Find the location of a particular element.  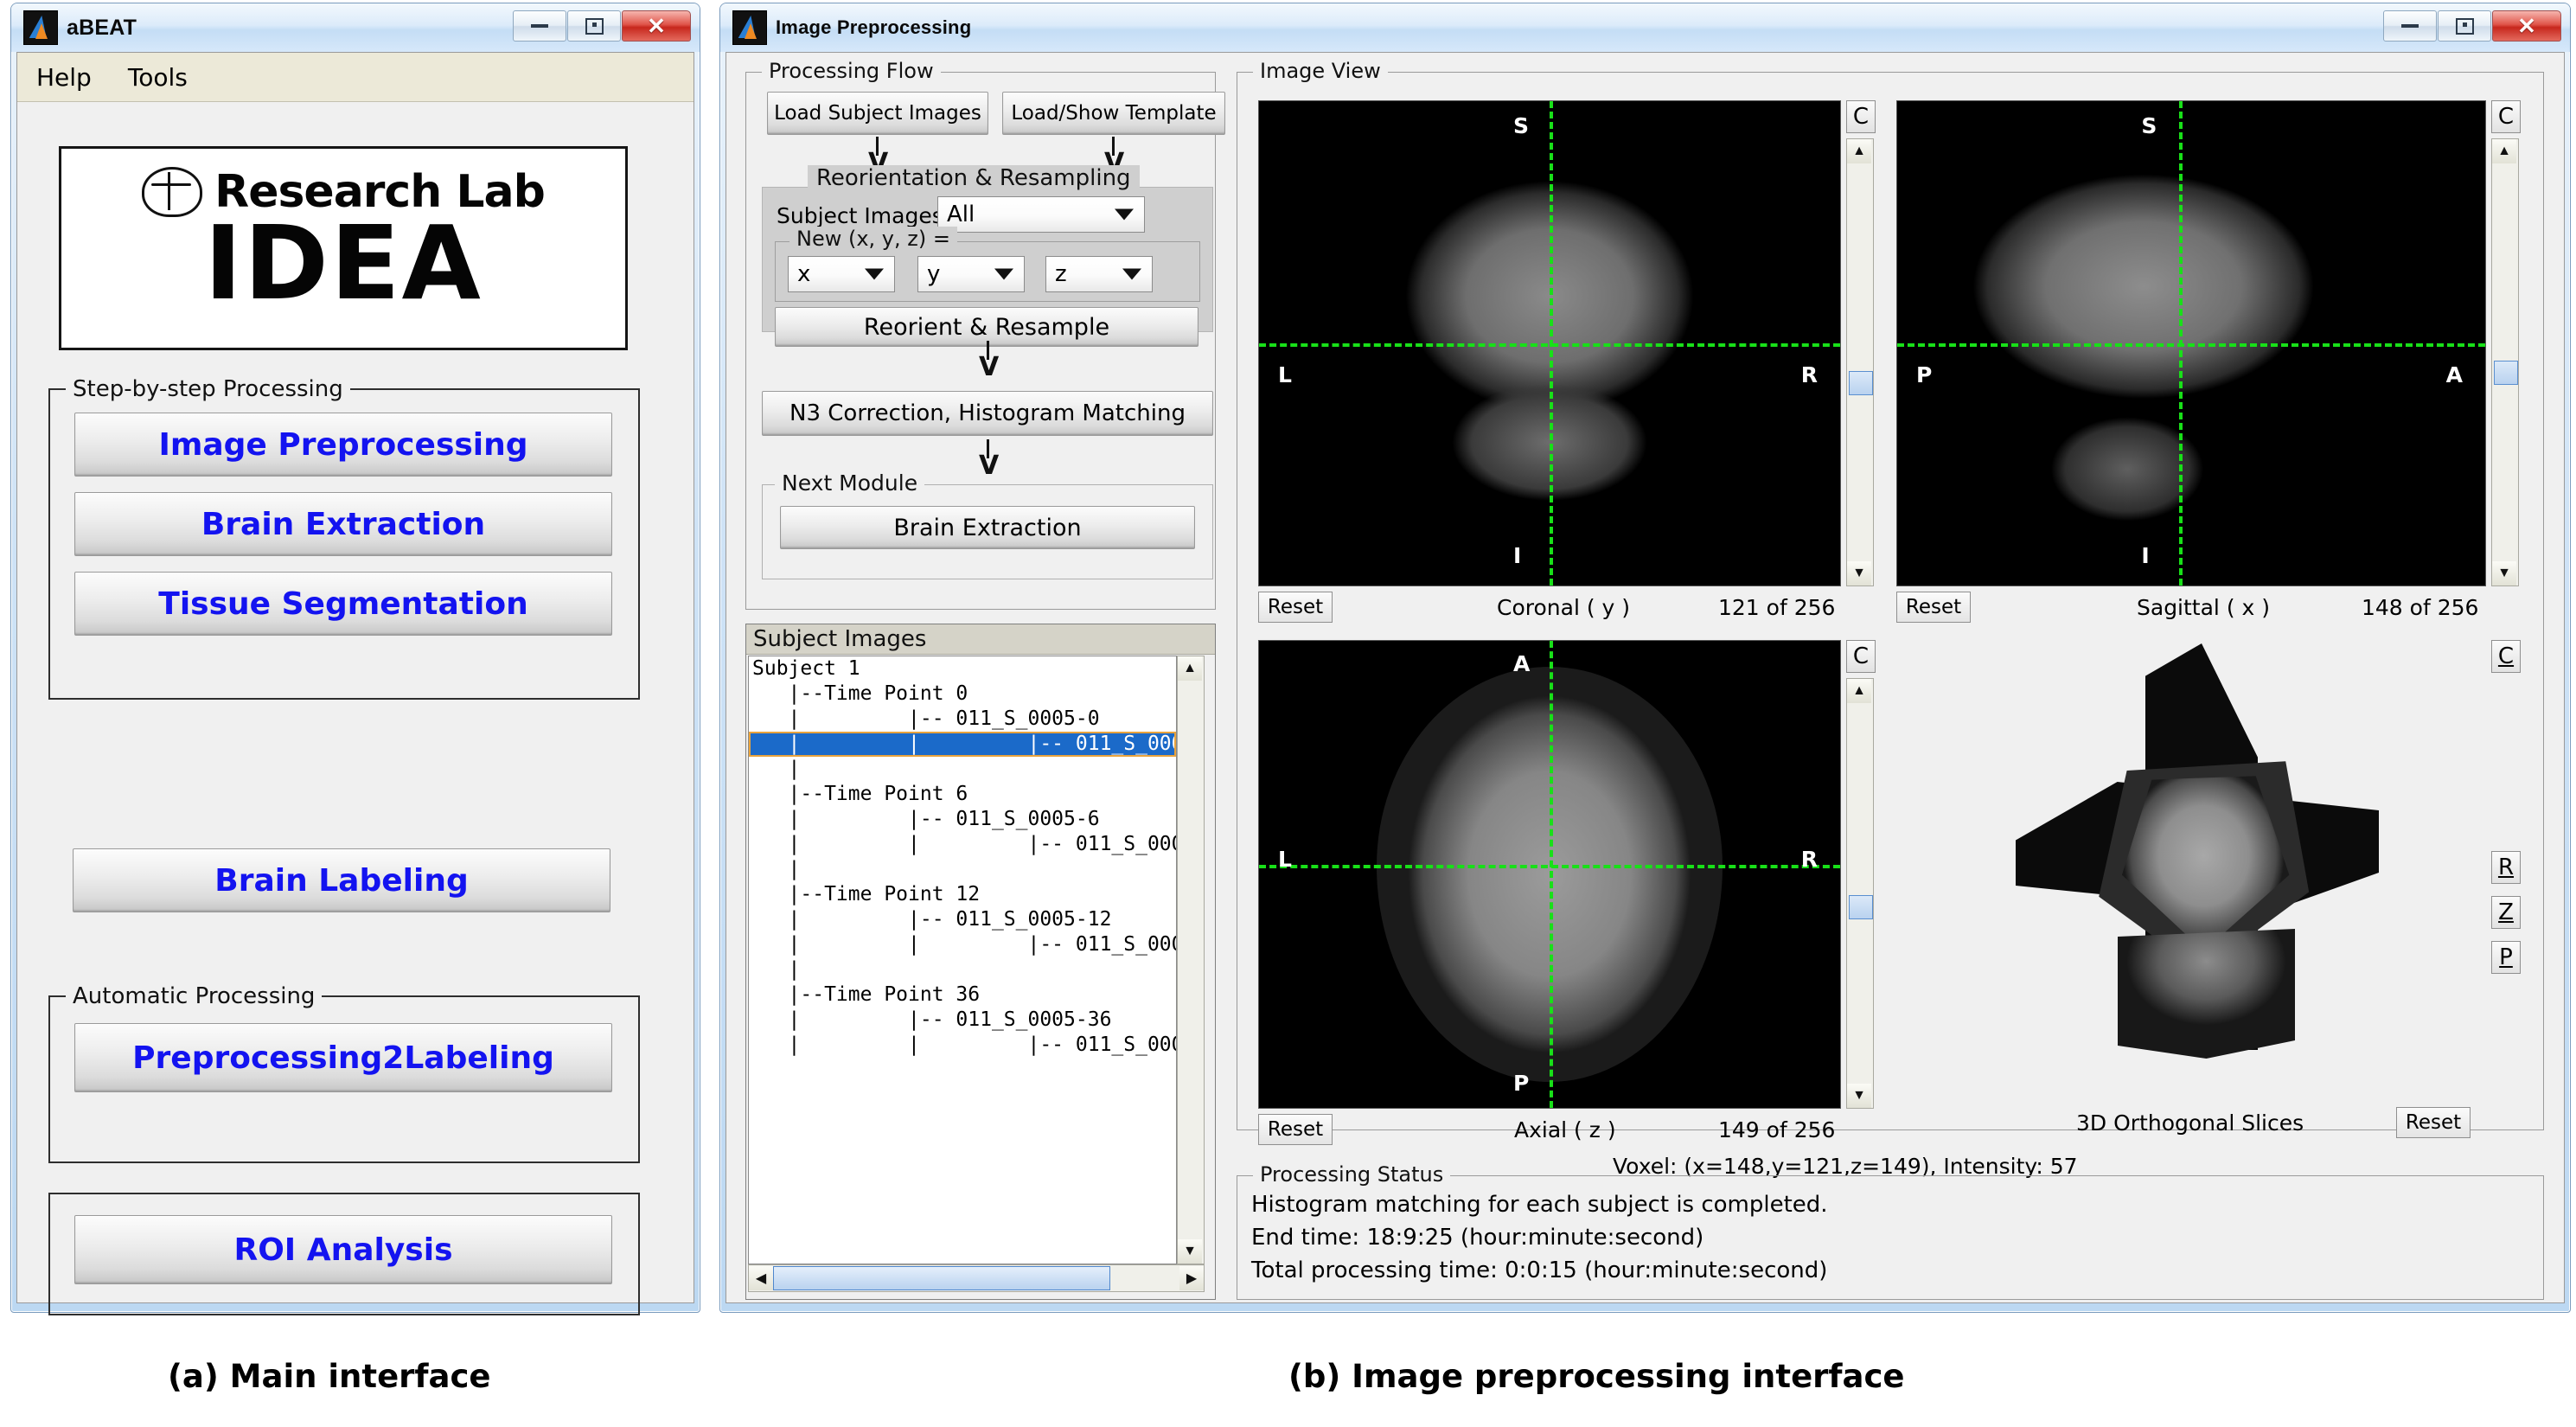

axis-y-select: y is located at coordinates (971, 274).